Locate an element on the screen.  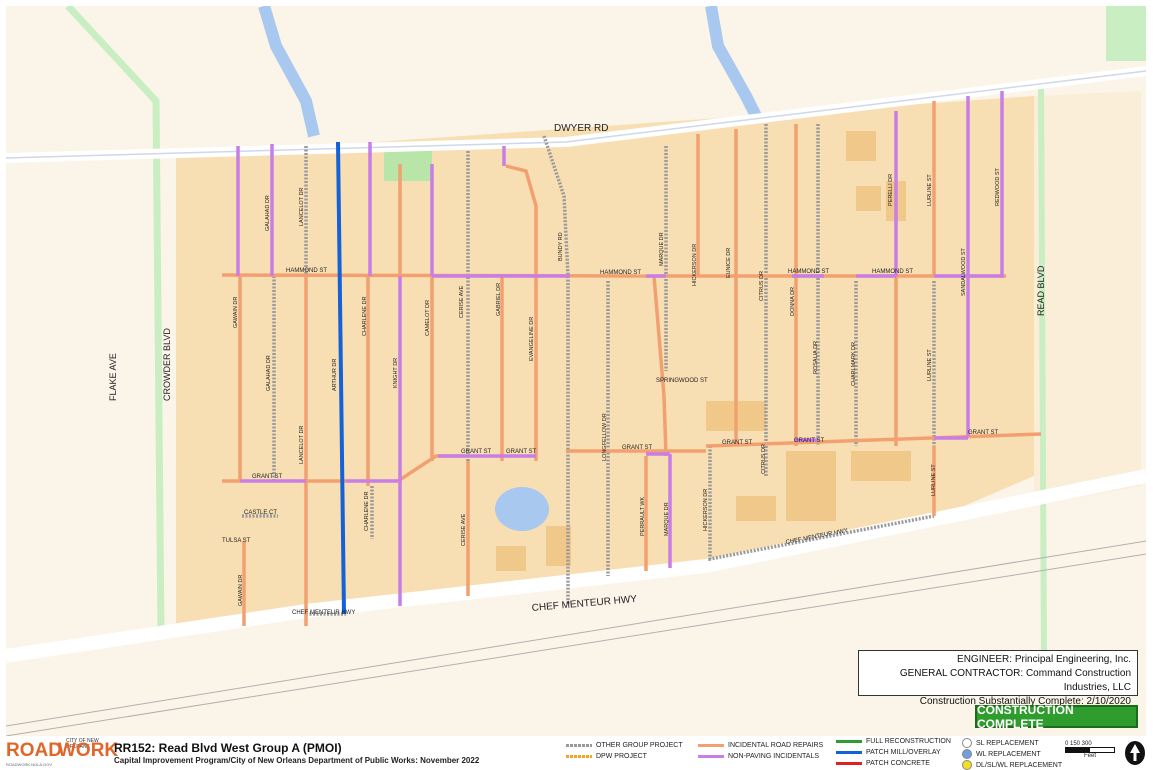
legend-sl: SL REPLACEMENT is located at coordinates (1000, 743).